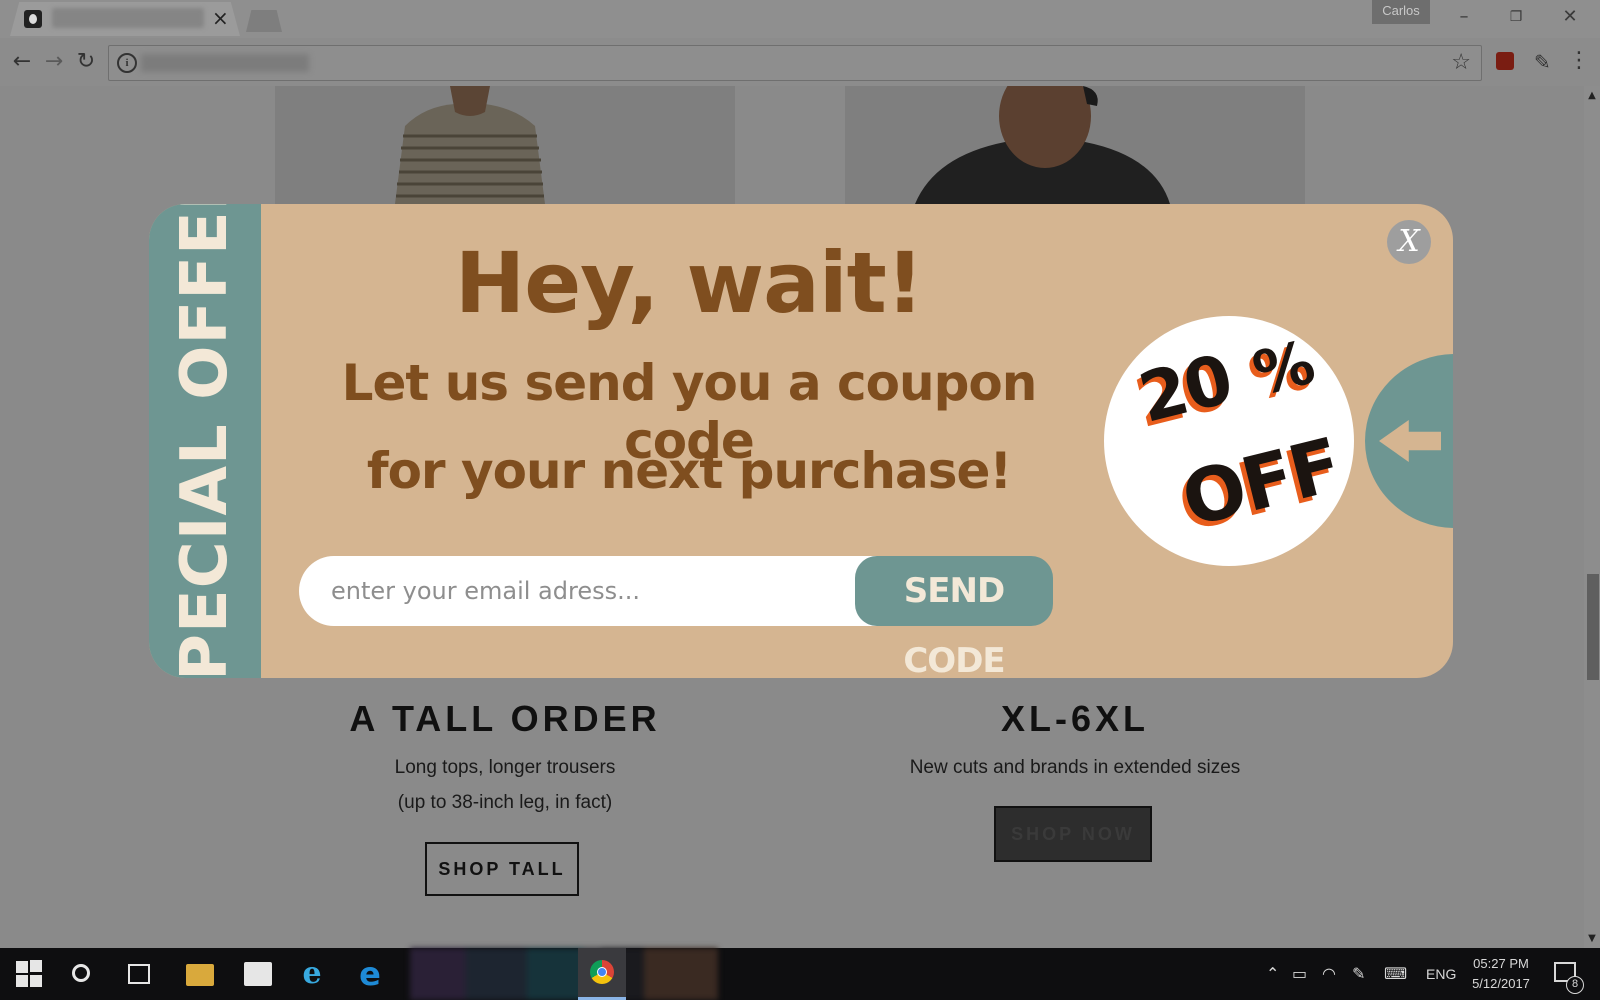  What do you see at coordinates (1073, 834) in the screenshot?
I see `shop-now-button: SHOP NOW` at bounding box center [1073, 834].